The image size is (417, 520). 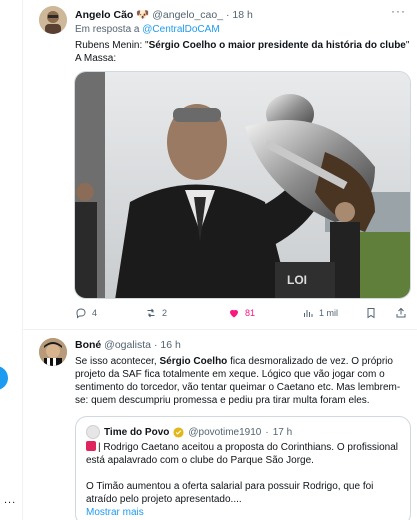 What do you see at coordinates (193, 361) in the screenshot?
I see `text-bold: Sérgio Coelho` at bounding box center [193, 361].